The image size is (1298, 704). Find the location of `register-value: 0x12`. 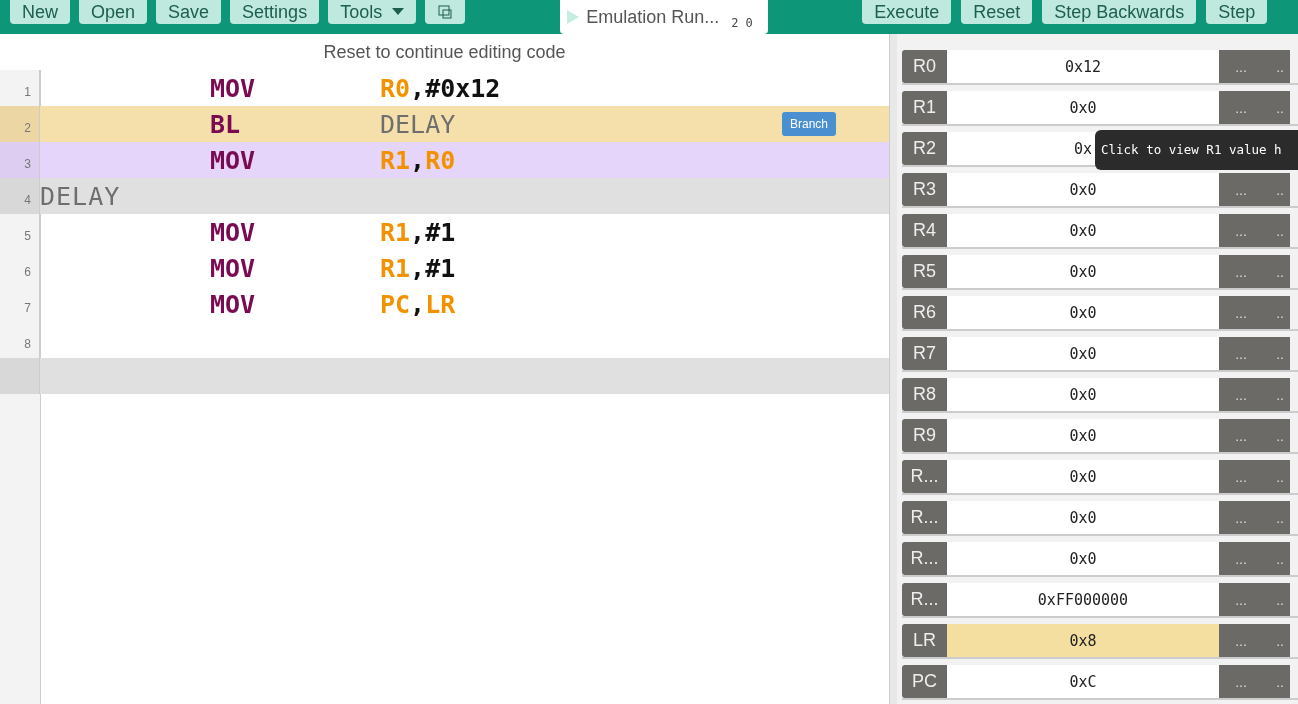

register-value: 0x12 is located at coordinates (1083, 66).